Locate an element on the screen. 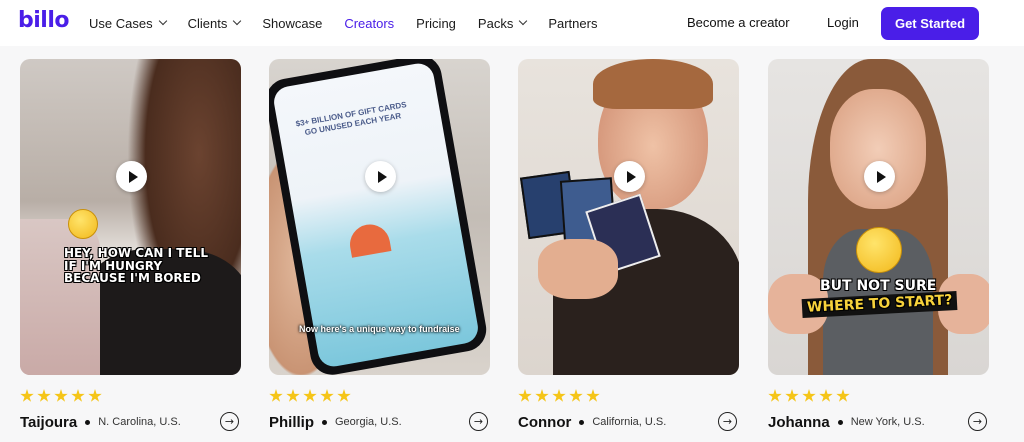 The width and height of the screenshot is (1024, 442). creator-location: New York, U.S. is located at coordinates (887, 422).